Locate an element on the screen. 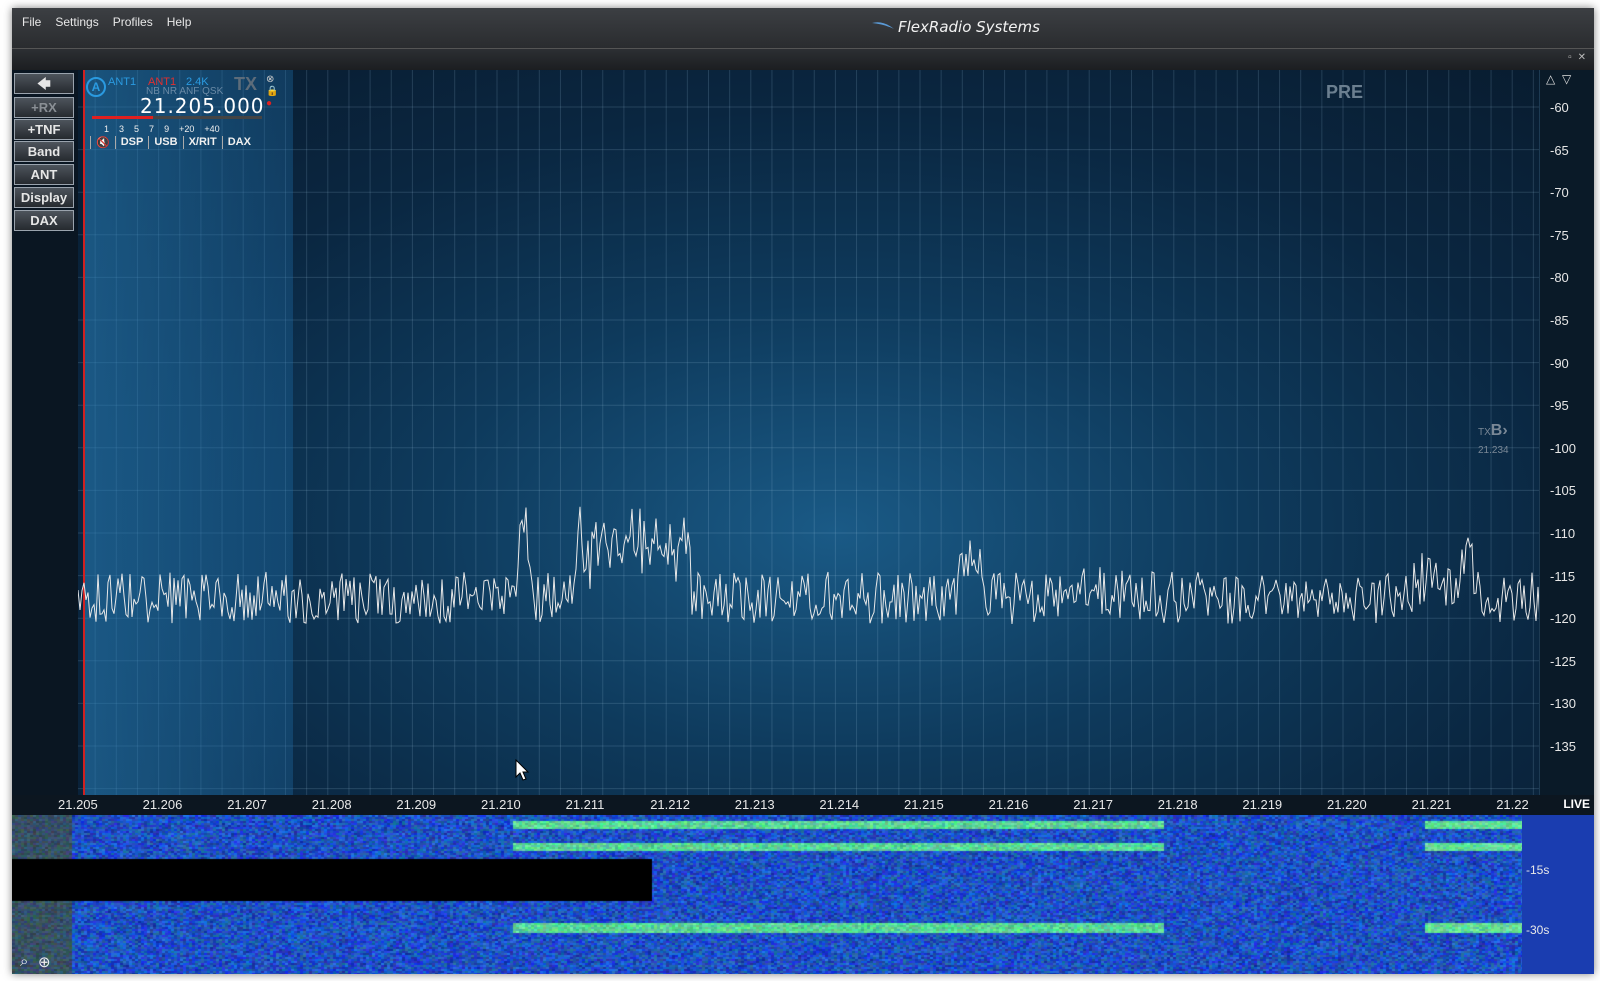 Image resolution: width=1600 pixels, height=981 pixels. s-meter-bar is located at coordinates (177, 117).